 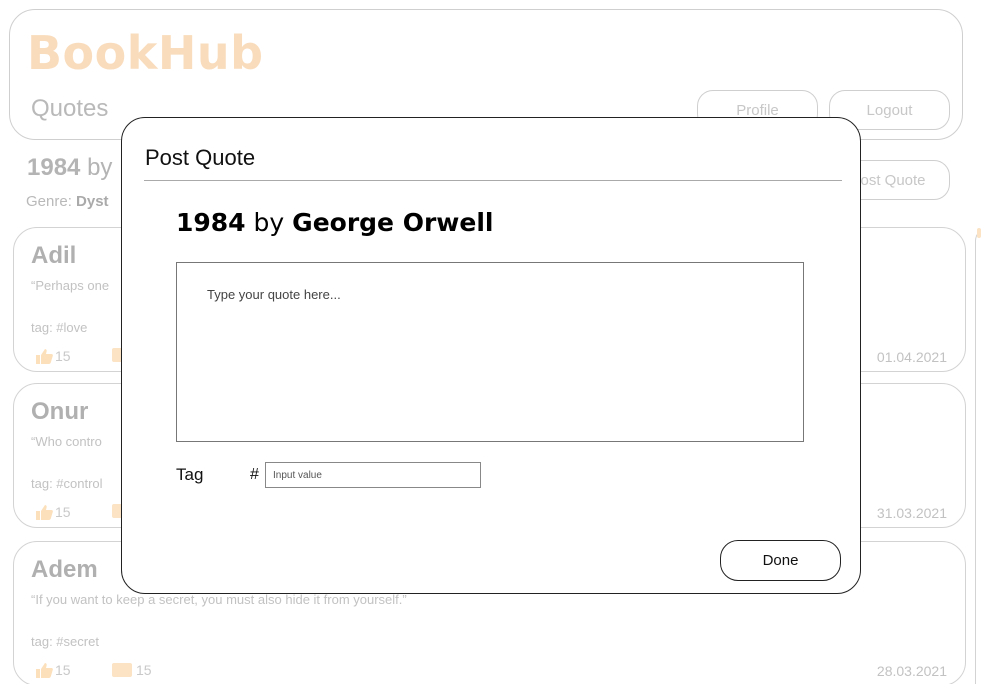 I want to click on comment-button: 15, so click(x=132, y=670).